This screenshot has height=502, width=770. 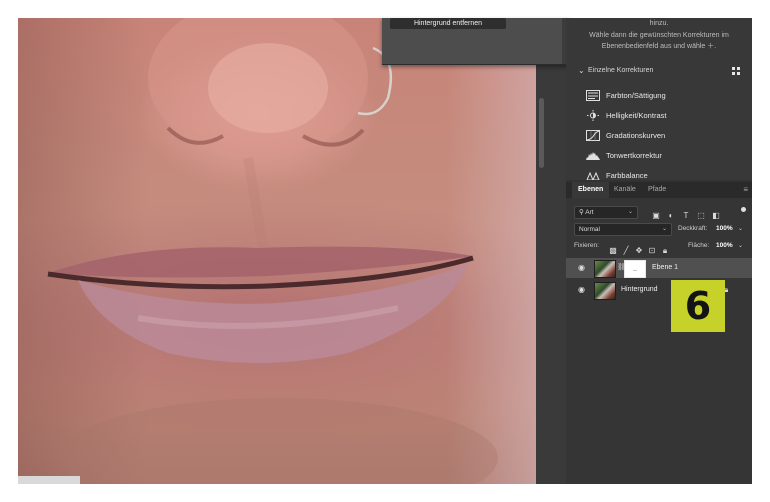 What do you see at coordinates (593, 115) in the screenshot?
I see `brightness-contrast-icon` at bounding box center [593, 115].